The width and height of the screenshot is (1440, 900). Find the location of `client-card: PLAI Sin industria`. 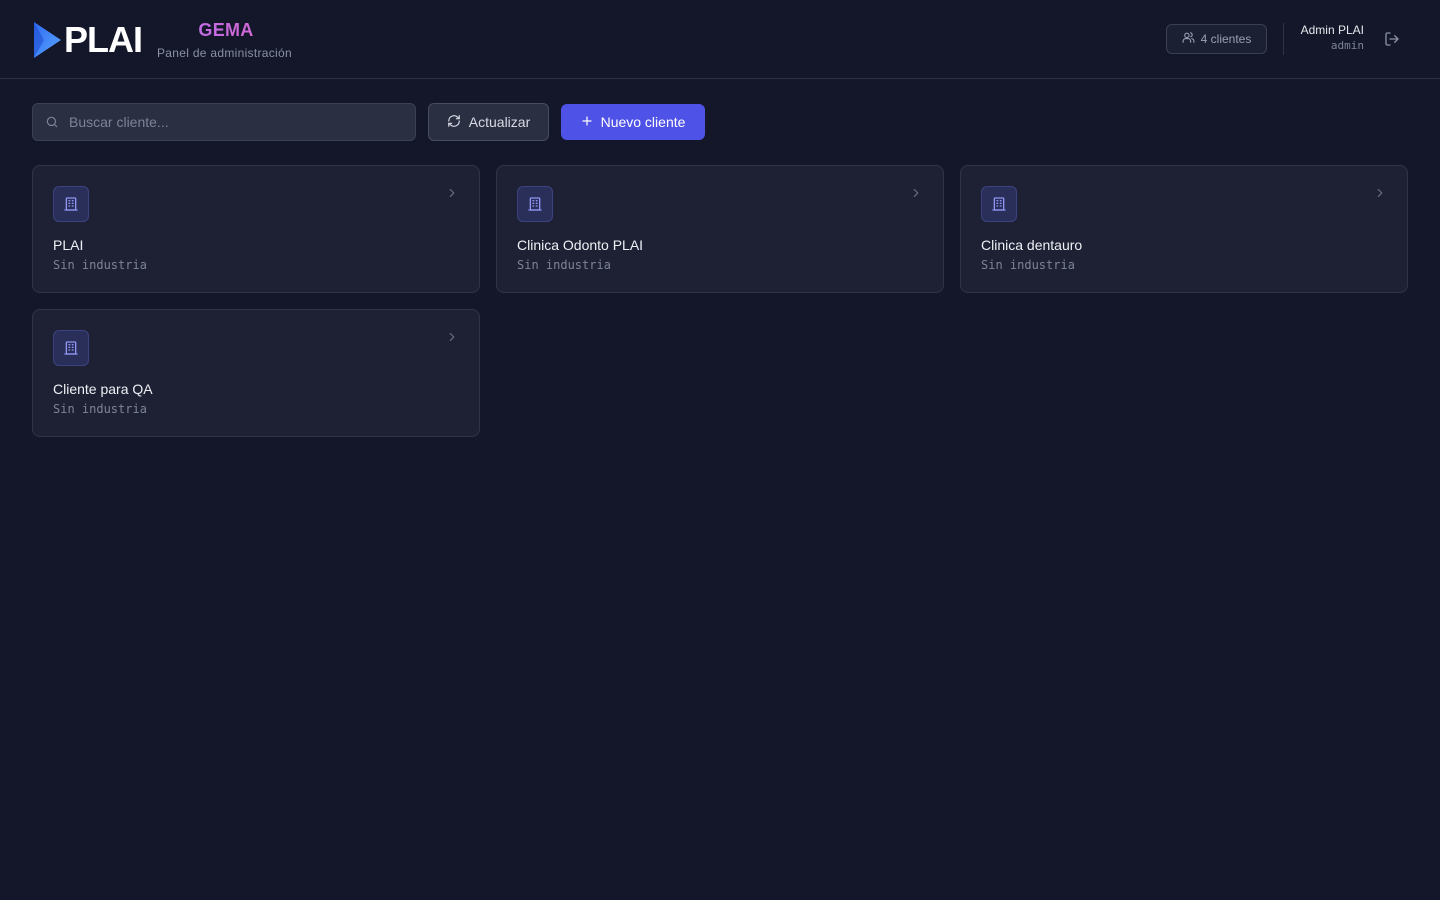

client-card: PLAI Sin industria is located at coordinates (256, 229).